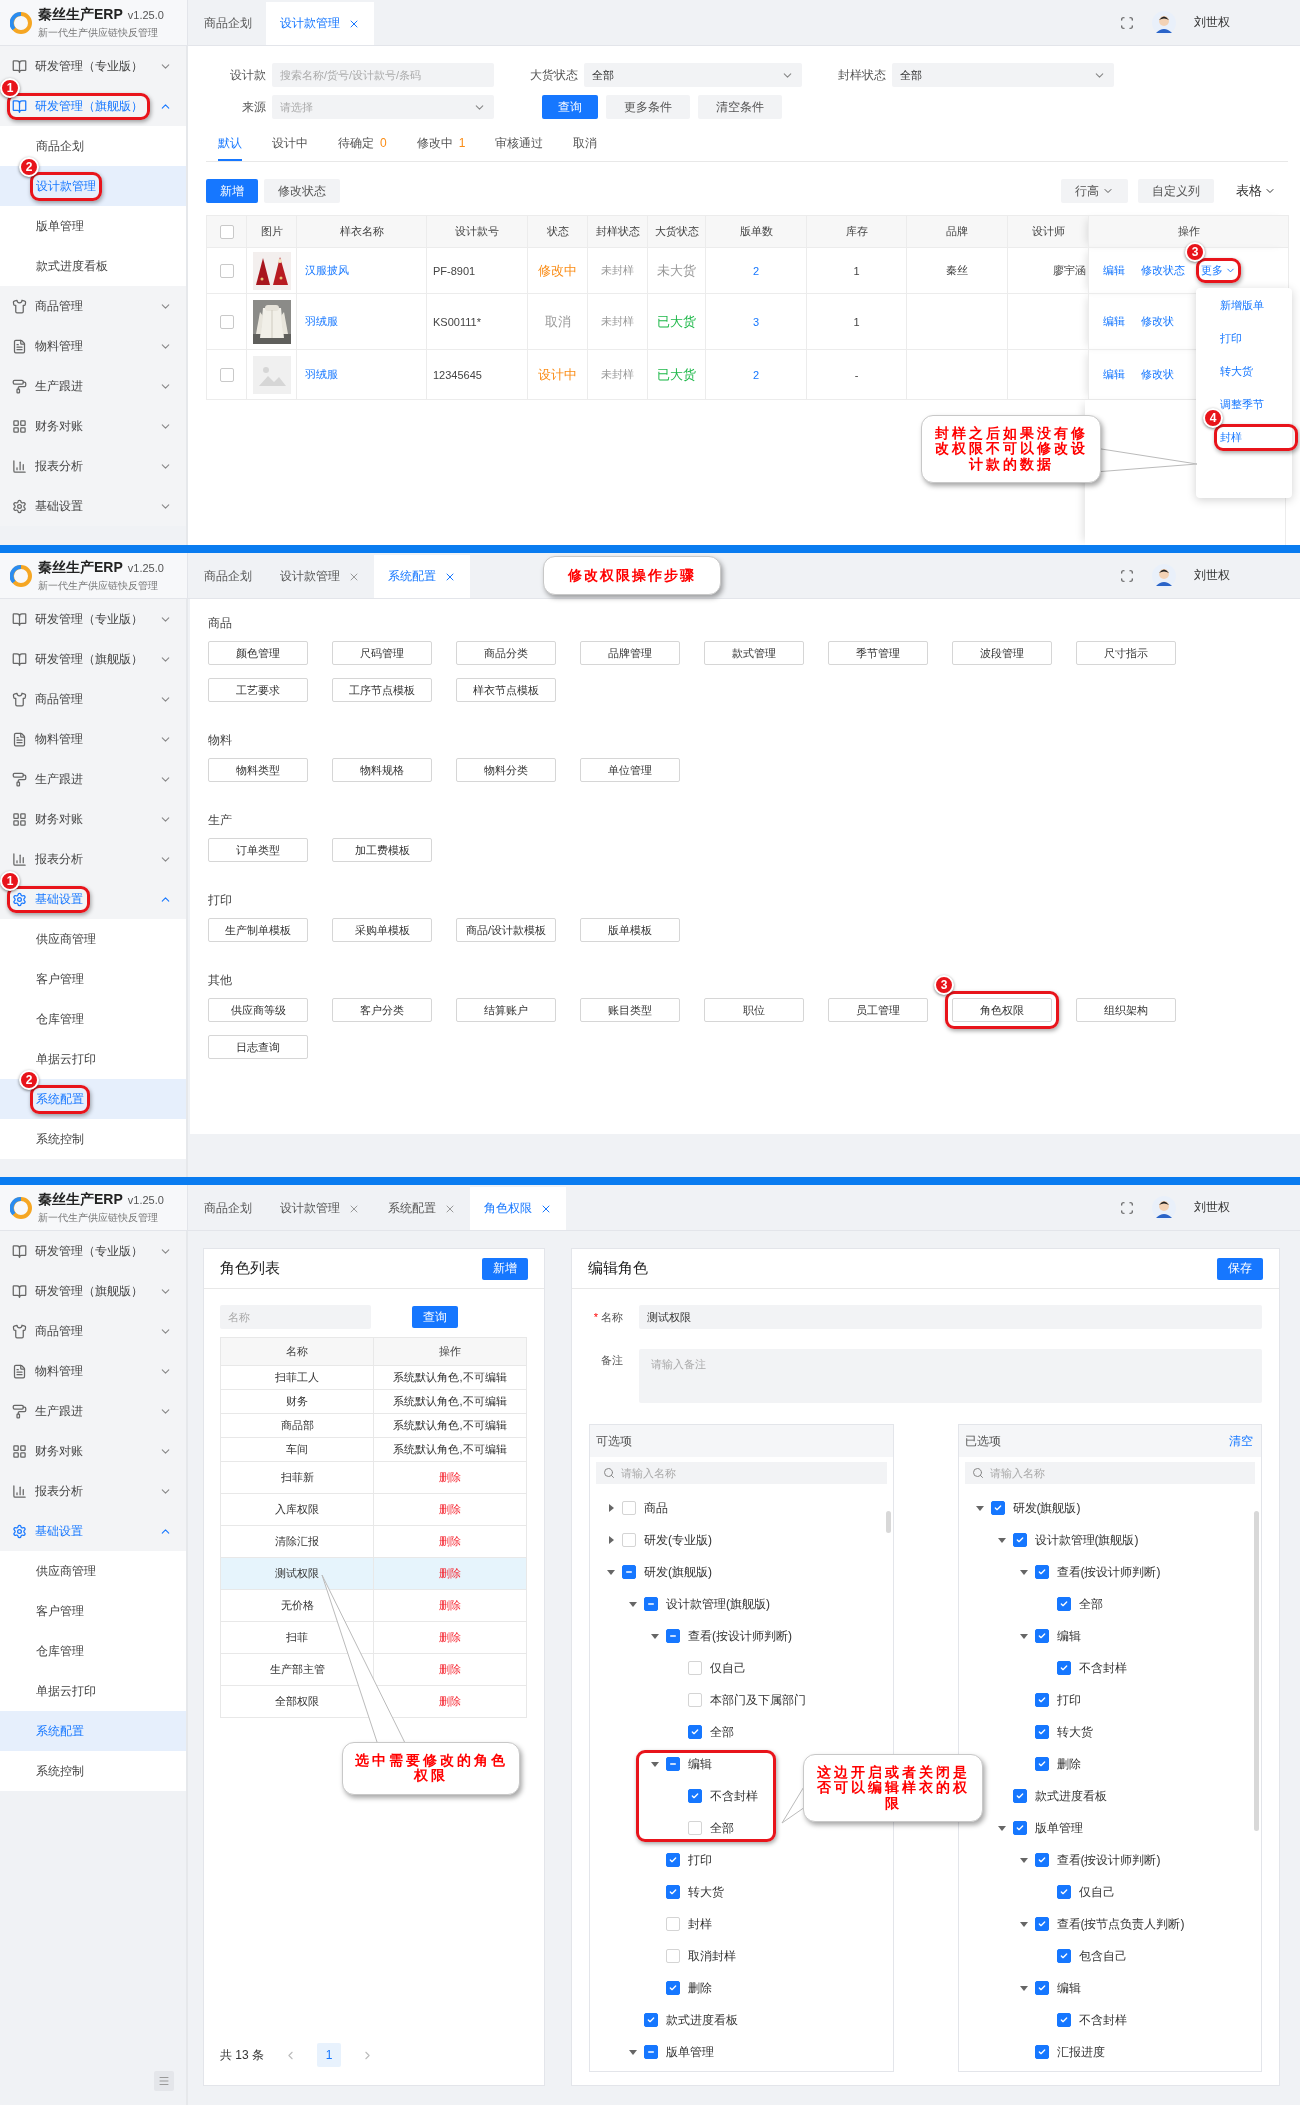  I want to click on config-button: 单位管理, so click(630, 770).